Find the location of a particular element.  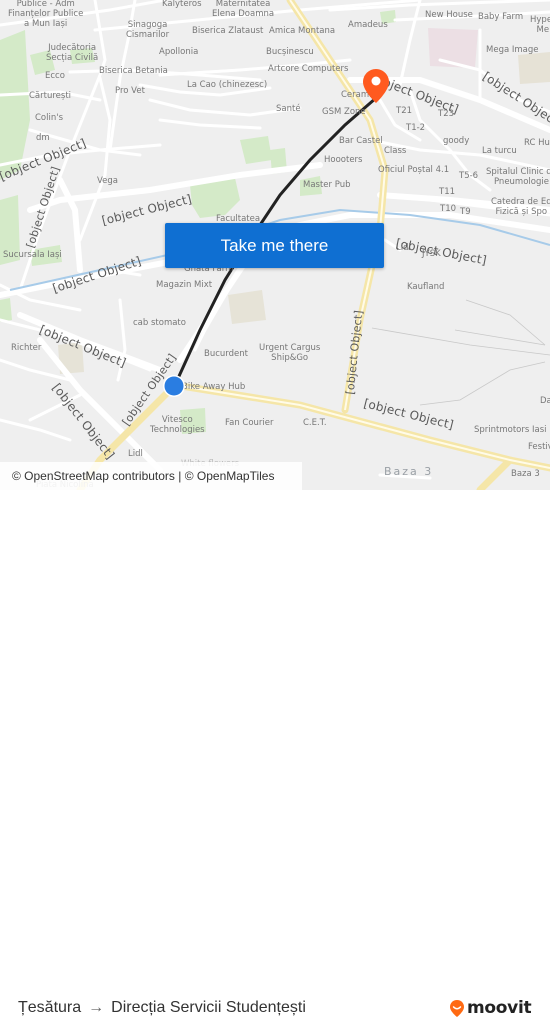

moovit-logo: moovit is located at coordinates (490, 1008).